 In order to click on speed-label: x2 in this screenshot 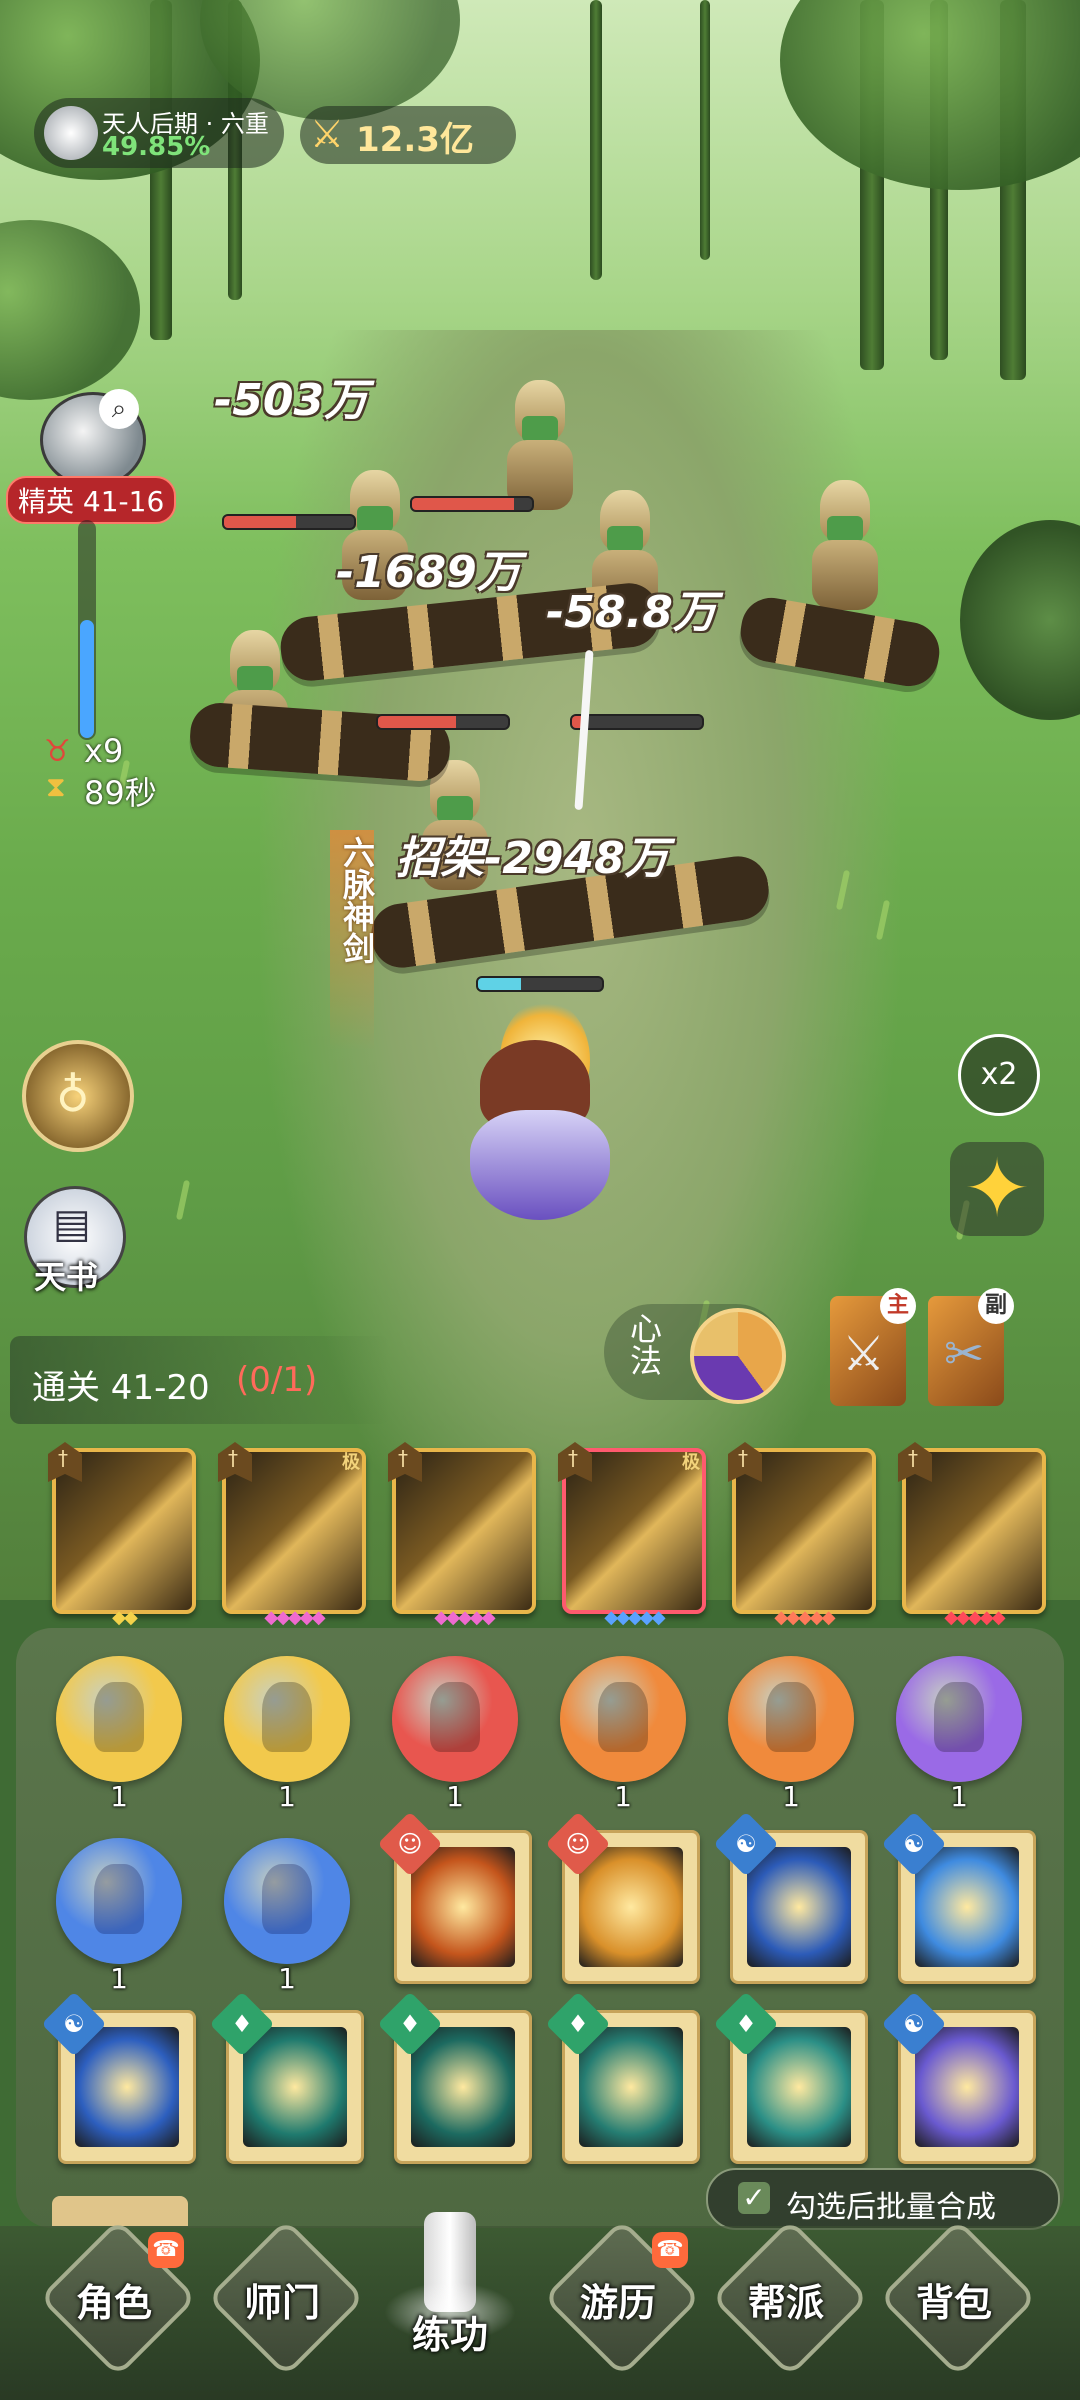, I will do `click(999, 1074)`.